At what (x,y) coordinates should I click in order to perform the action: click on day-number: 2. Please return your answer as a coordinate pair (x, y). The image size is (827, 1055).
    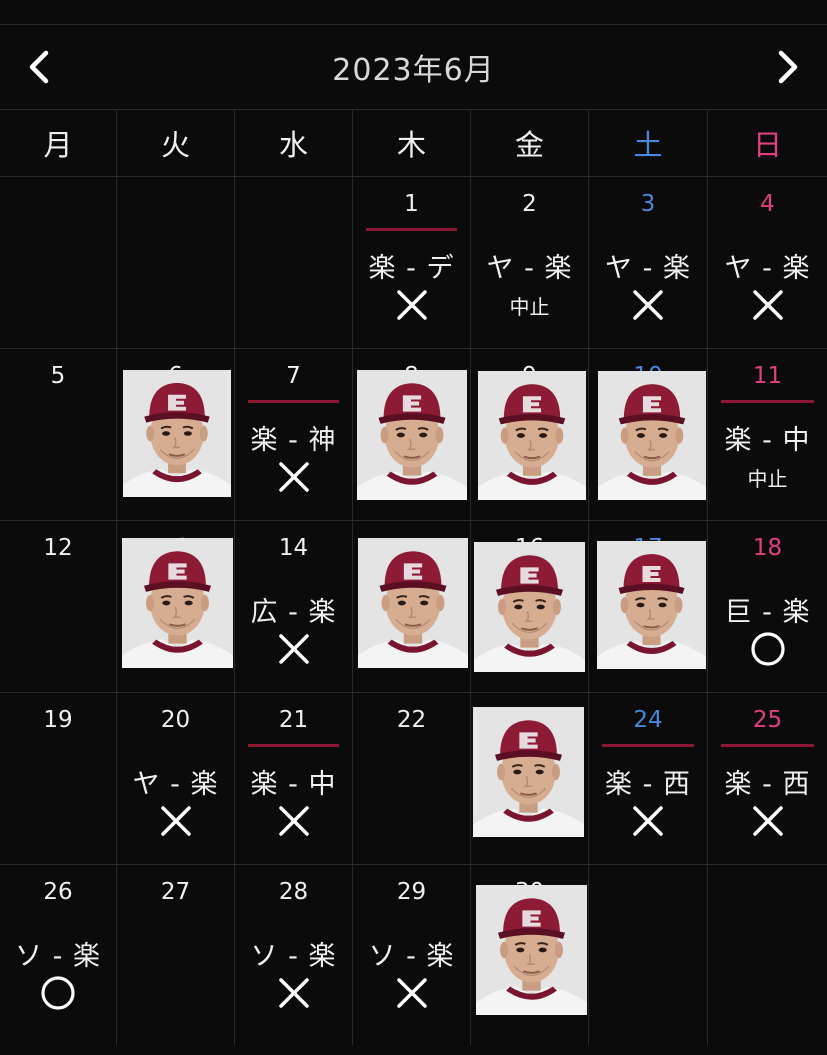
    Looking at the image, I should click on (529, 204).